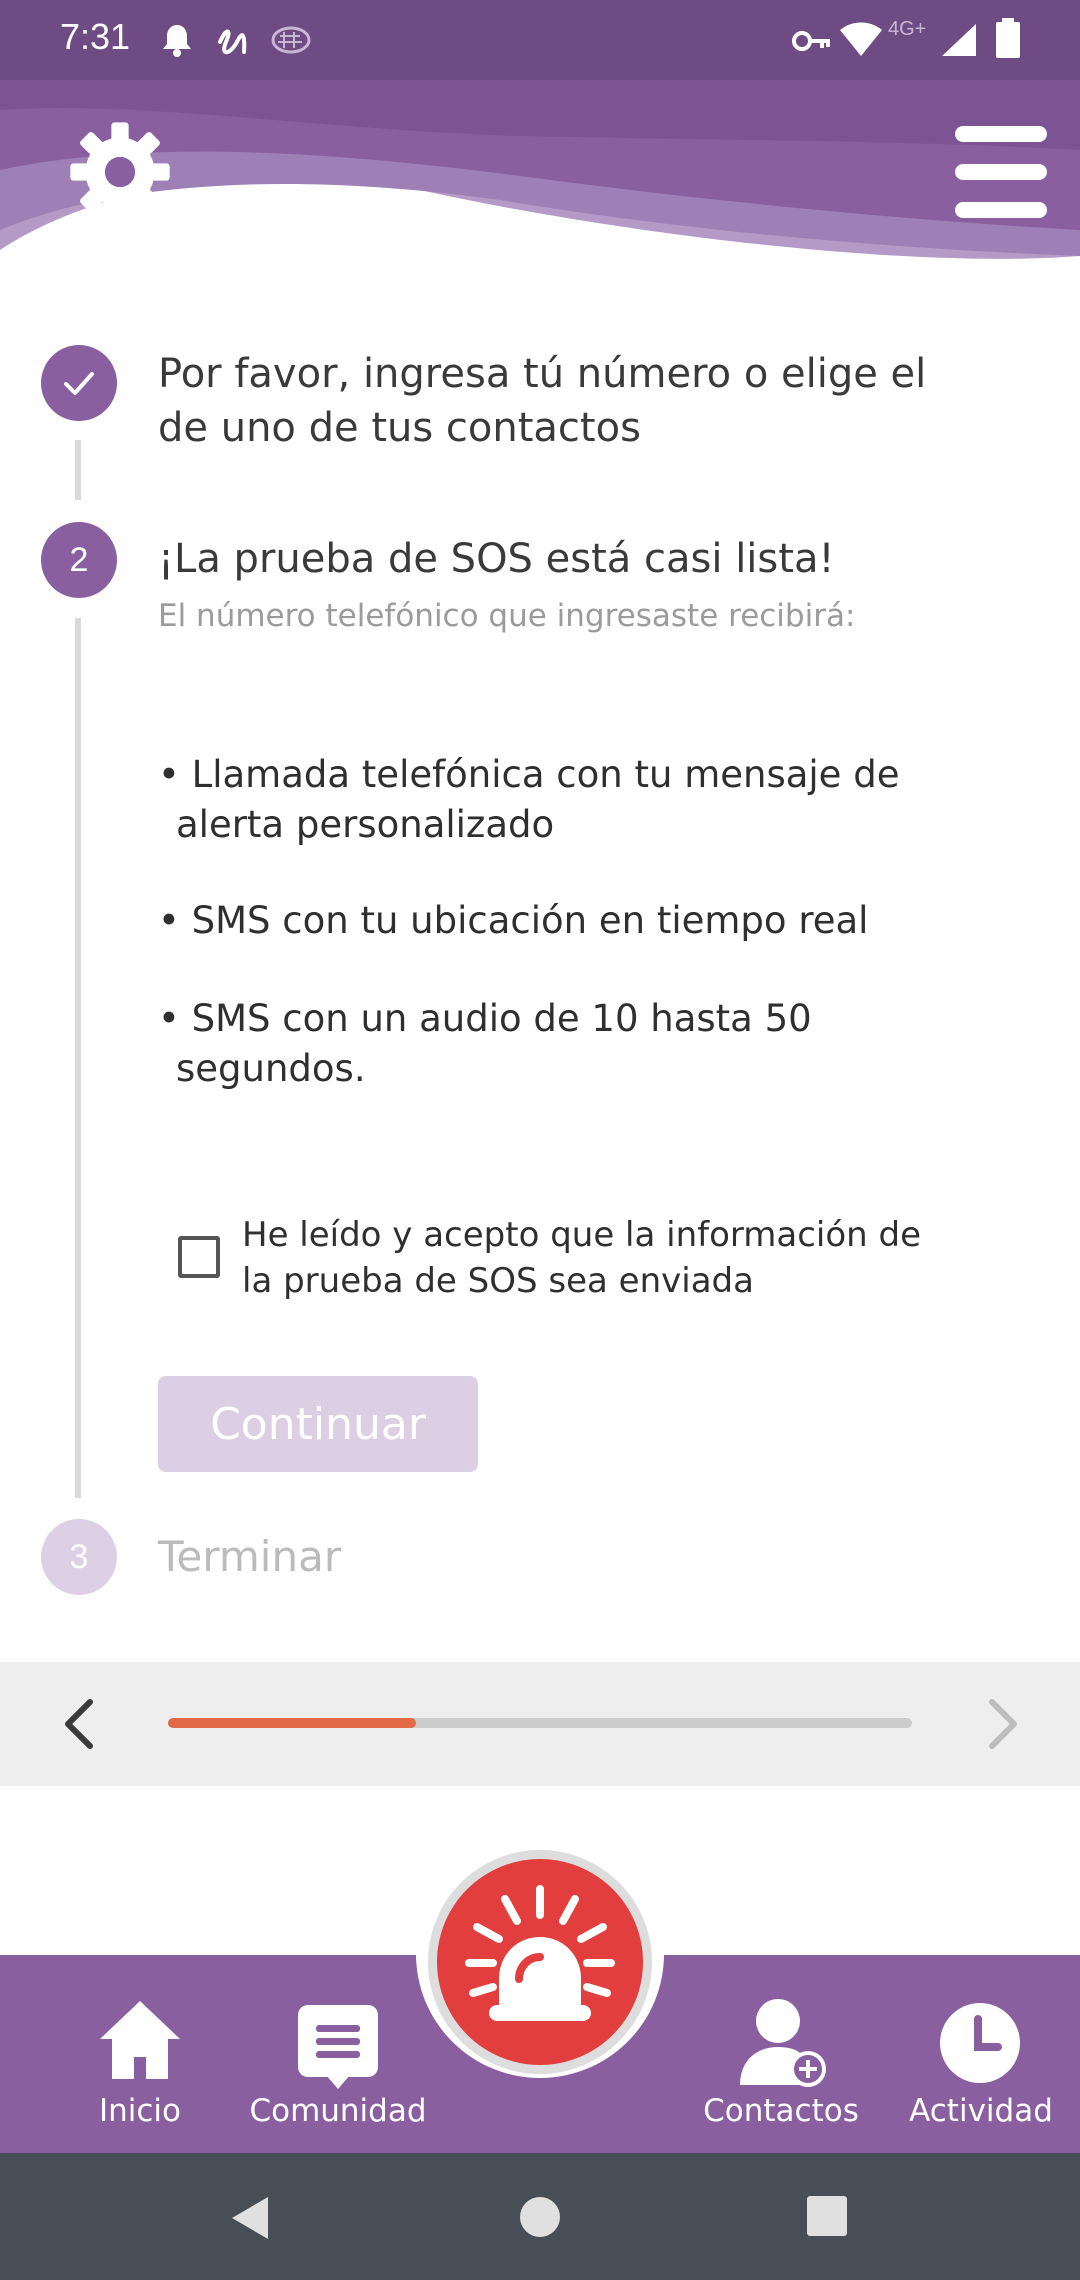 The image size is (1080, 2280). I want to click on nav-item-comunidad: Comunidad, so click(338, 2065).